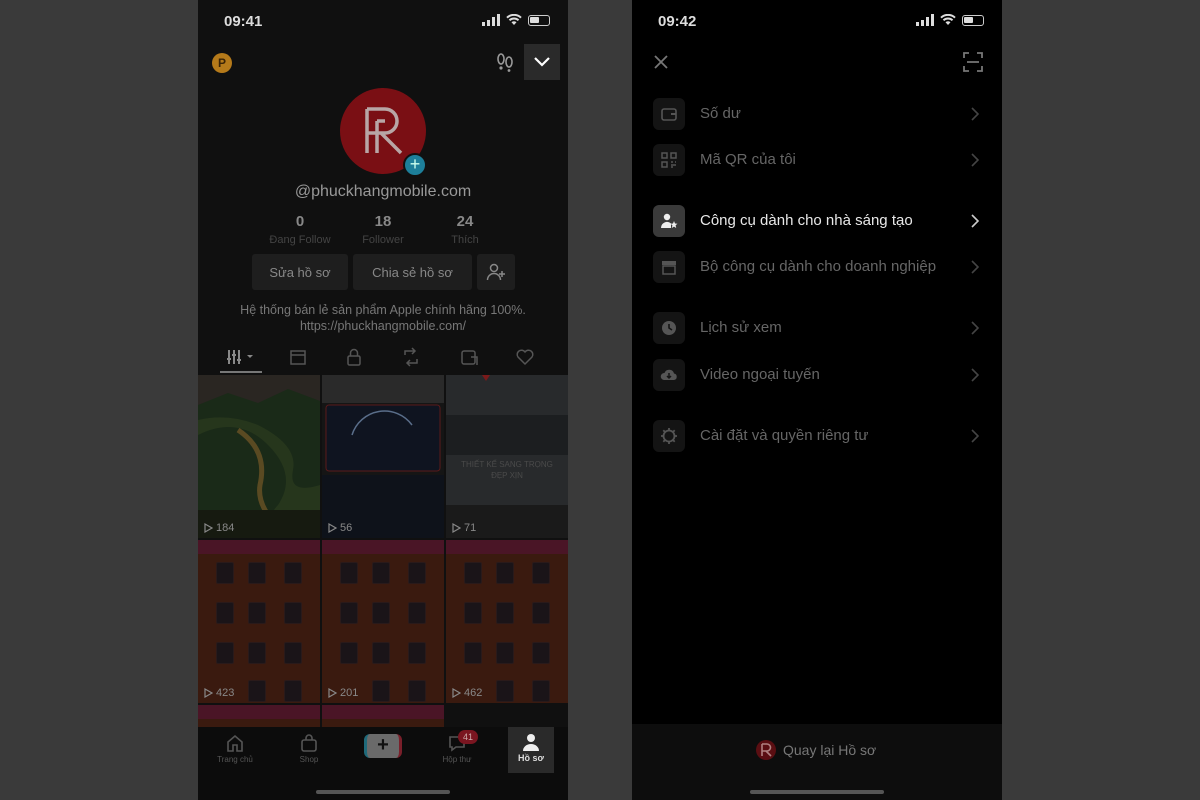 The width and height of the screenshot is (1200, 800). Describe the element at coordinates (531, 742) in the screenshot. I see `profile-person-icon` at that location.